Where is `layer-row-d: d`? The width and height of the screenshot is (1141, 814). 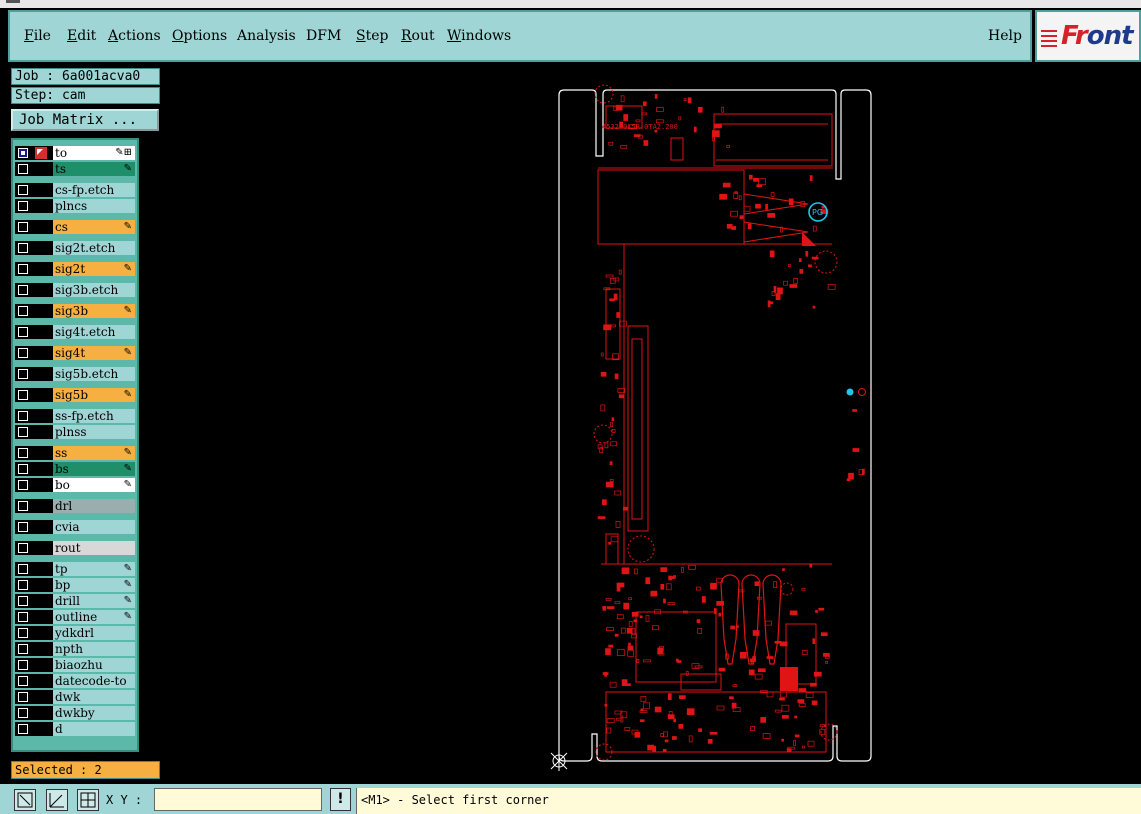 layer-row-d: d is located at coordinates (75, 729).